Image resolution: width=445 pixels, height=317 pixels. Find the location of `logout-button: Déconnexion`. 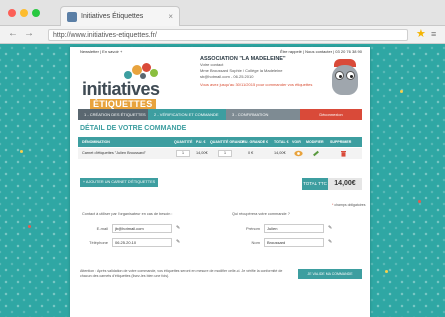

logout-button: Déconnexion is located at coordinates (331, 114).